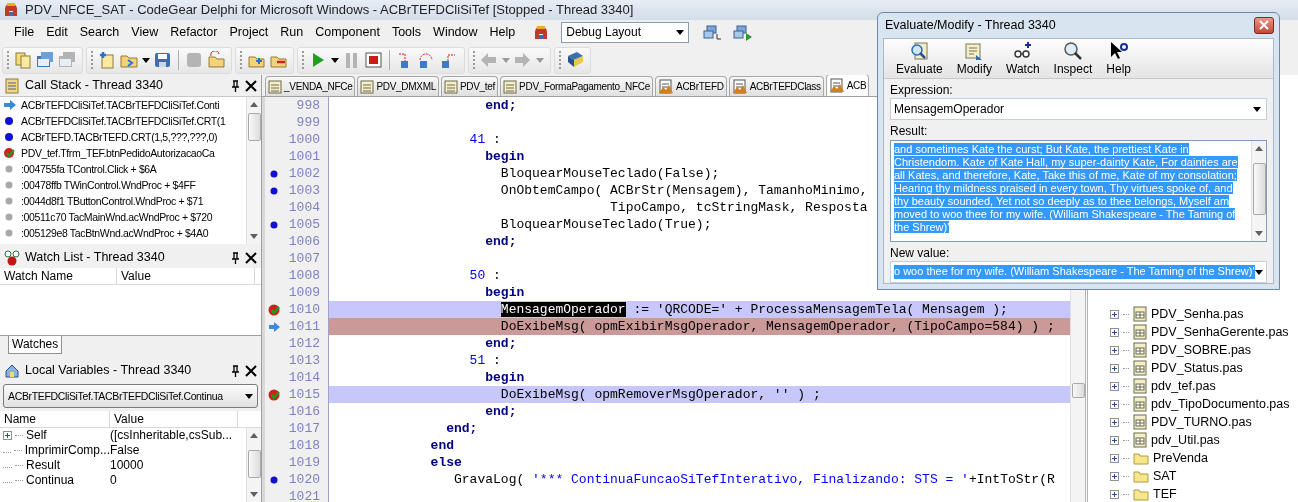 Image resolution: width=1298 pixels, height=502 pixels. What do you see at coordinates (57, 32) in the screenshot?
I see `menu-item: Edit` at bounding box center [57, 32].